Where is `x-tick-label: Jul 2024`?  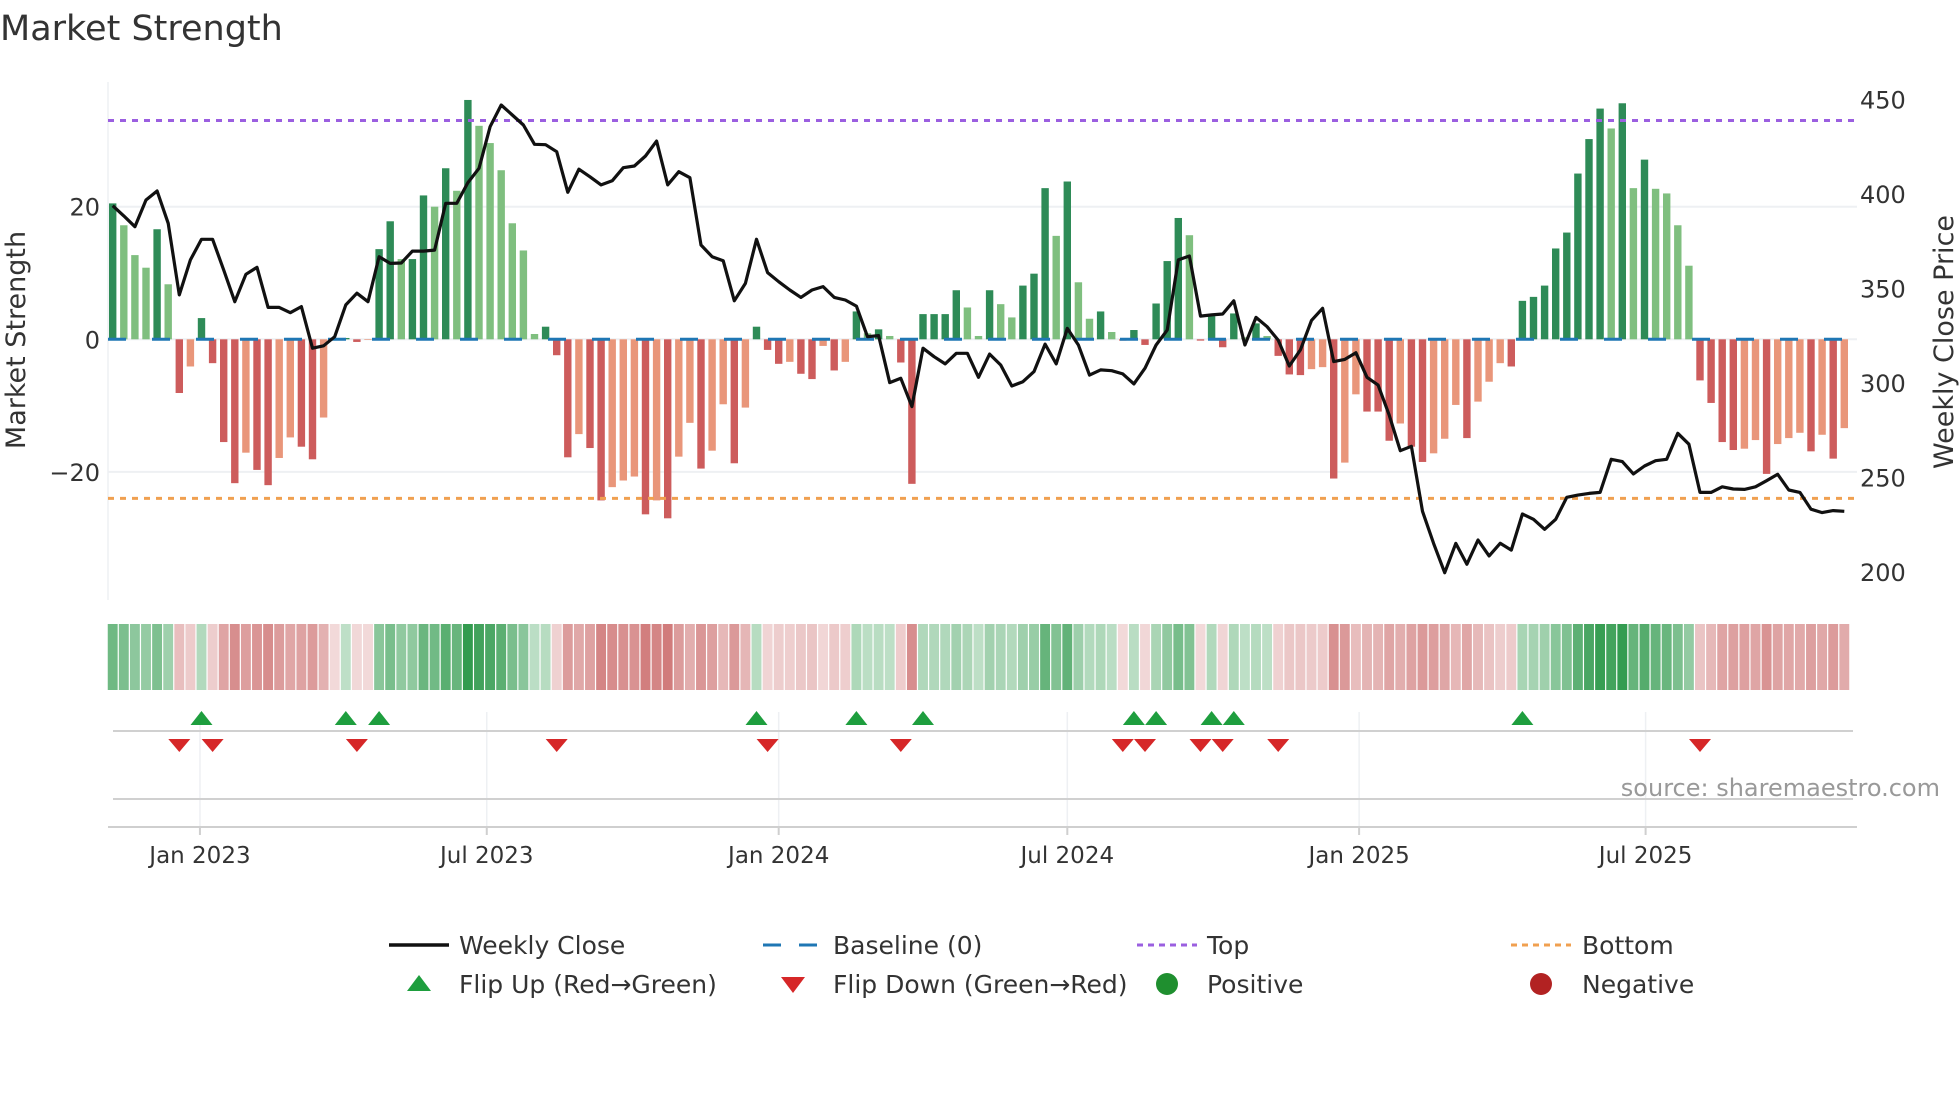
x-tick-label: Jul 2024 is located at coordinates (1066, 856).